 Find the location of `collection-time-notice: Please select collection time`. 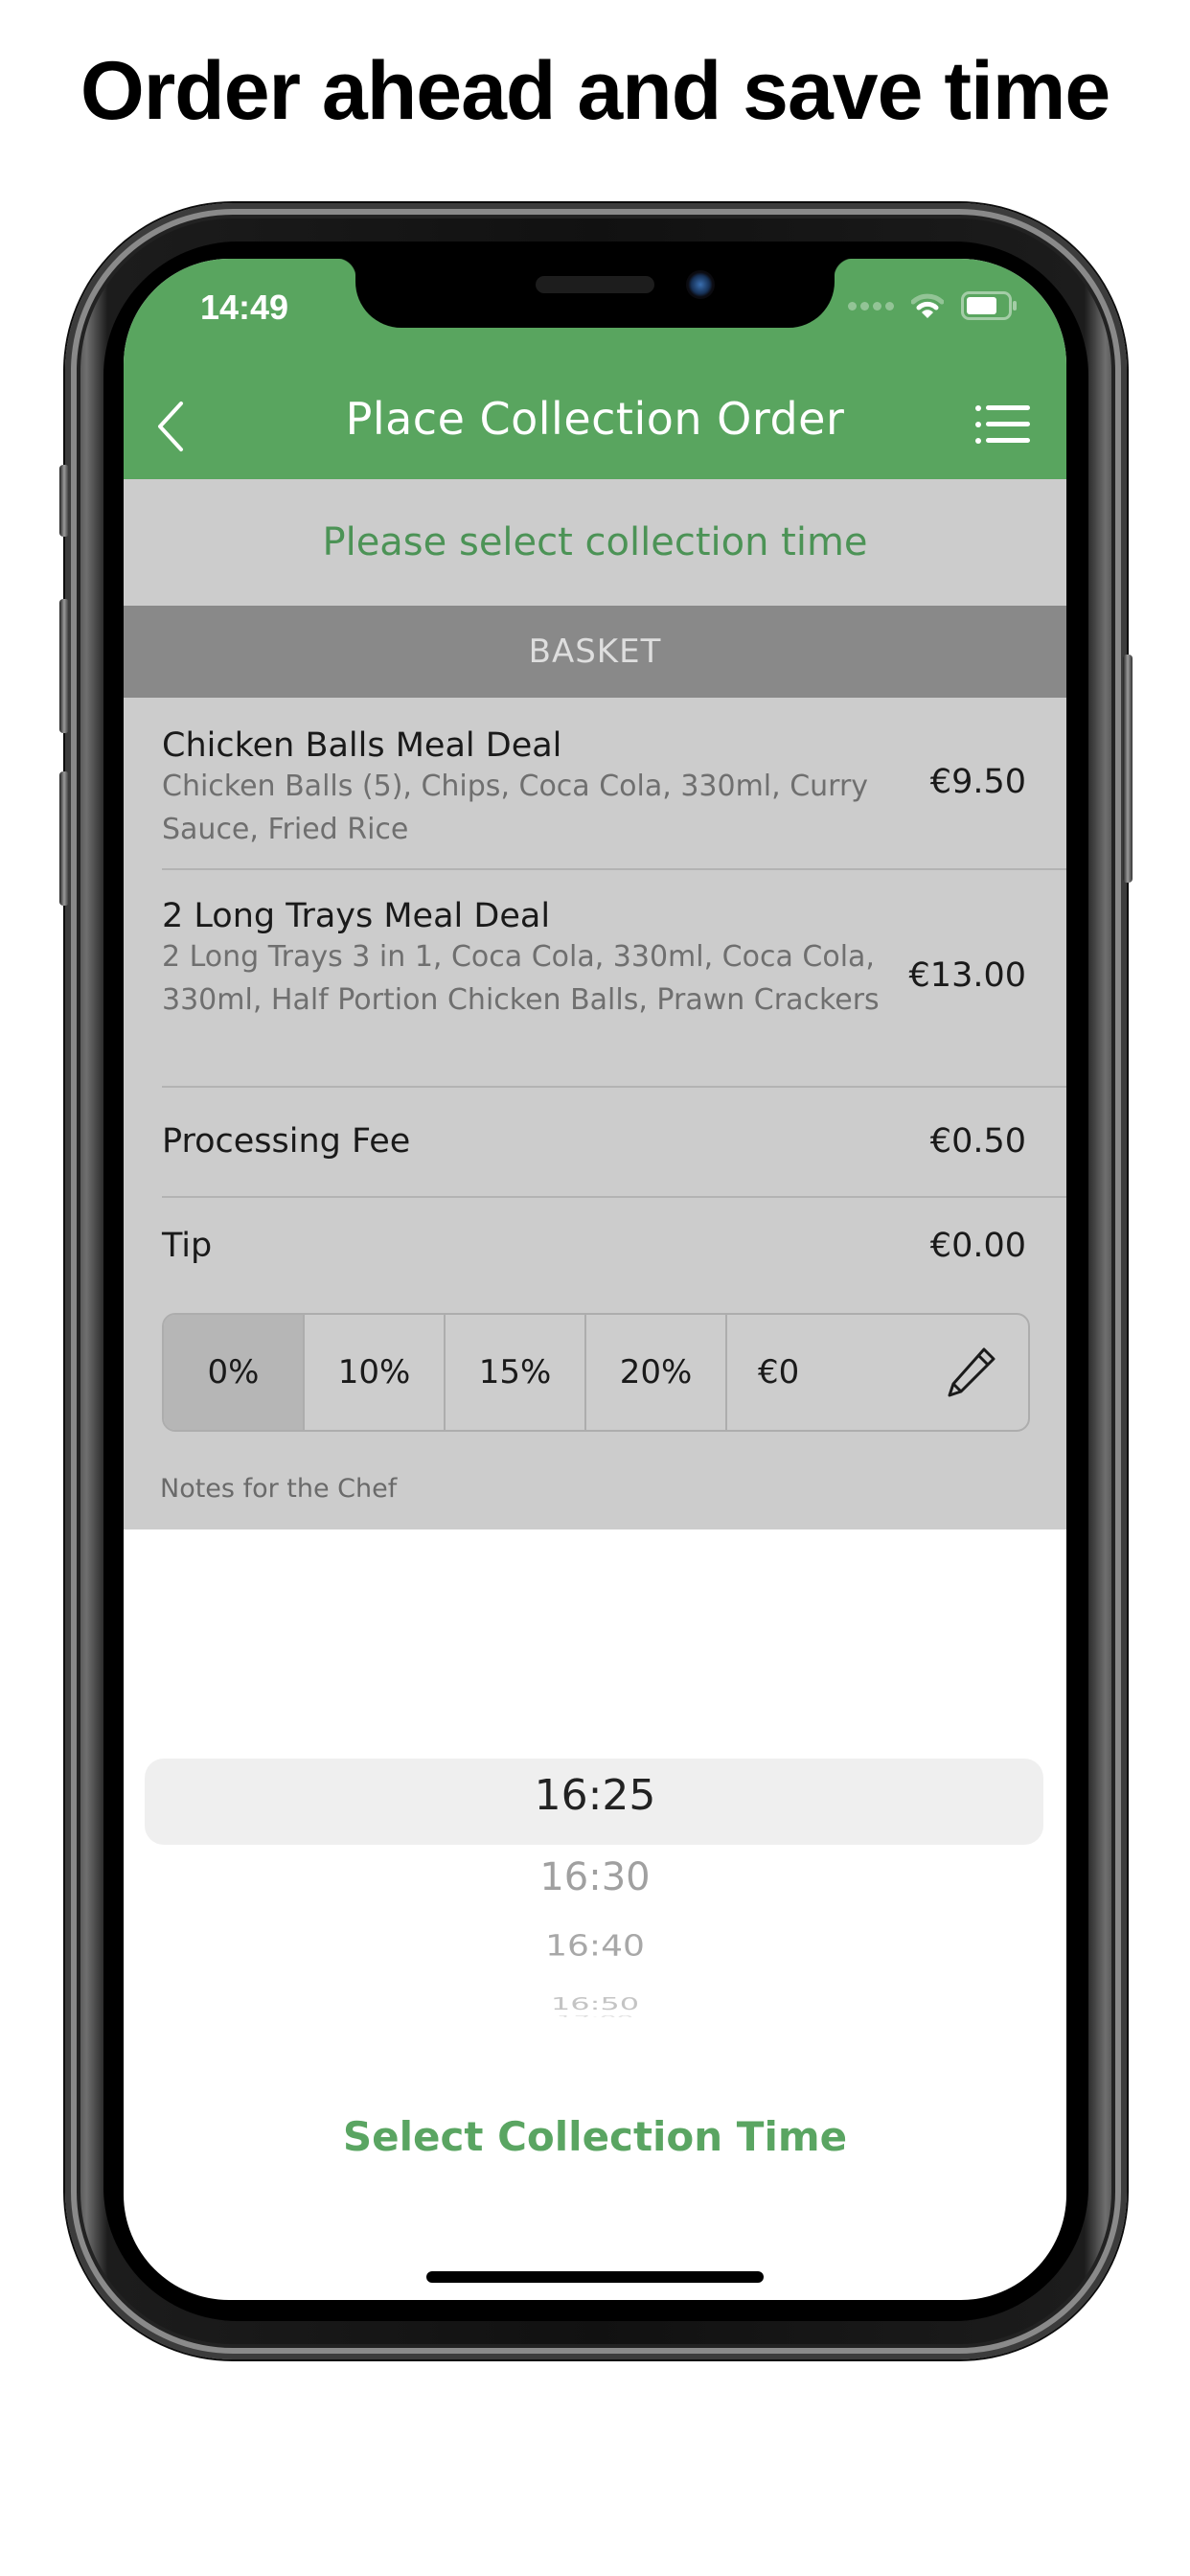

collection-time-notice: Please select collection time is located at coordinates (595, 542).